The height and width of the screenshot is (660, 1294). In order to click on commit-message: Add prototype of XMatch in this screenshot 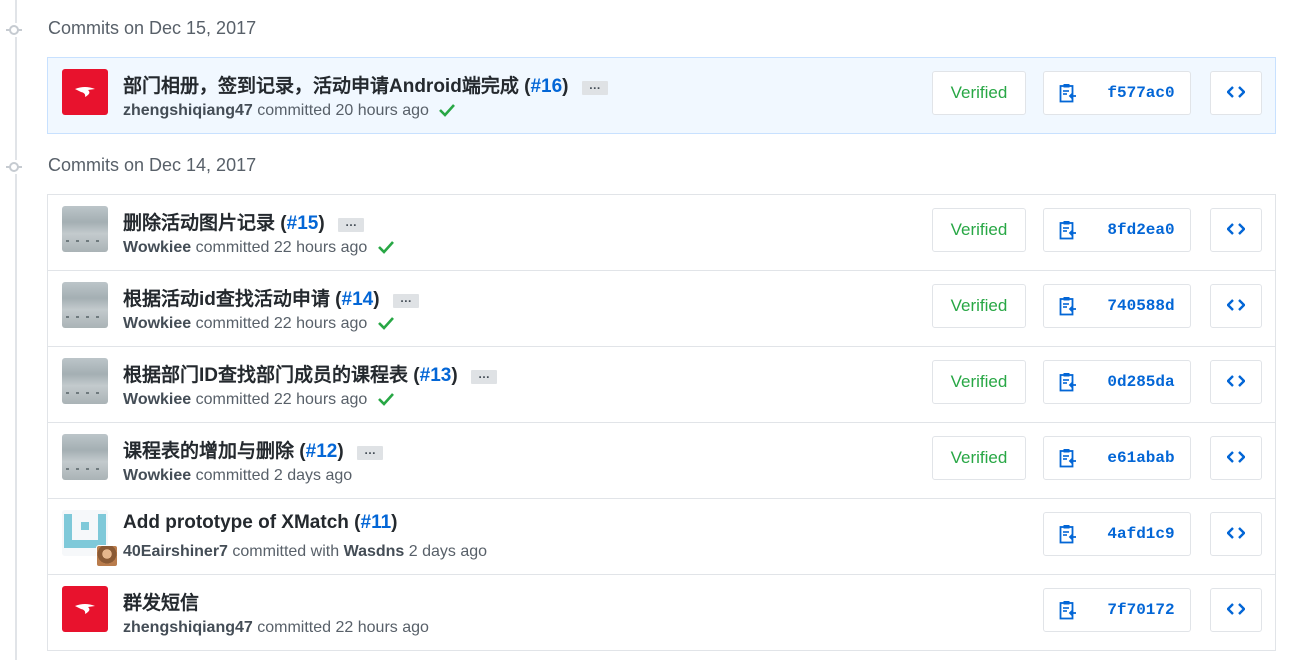, I will do `click(236, 522)`.